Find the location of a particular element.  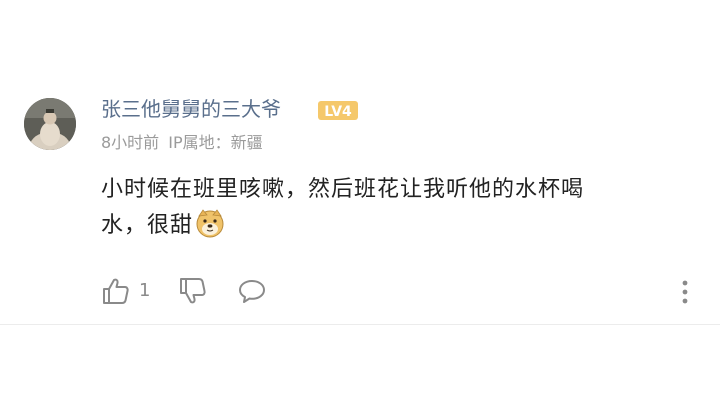

comment-meta: 8小时前 IP属地：新疆 is located at coordinates (184, 143).